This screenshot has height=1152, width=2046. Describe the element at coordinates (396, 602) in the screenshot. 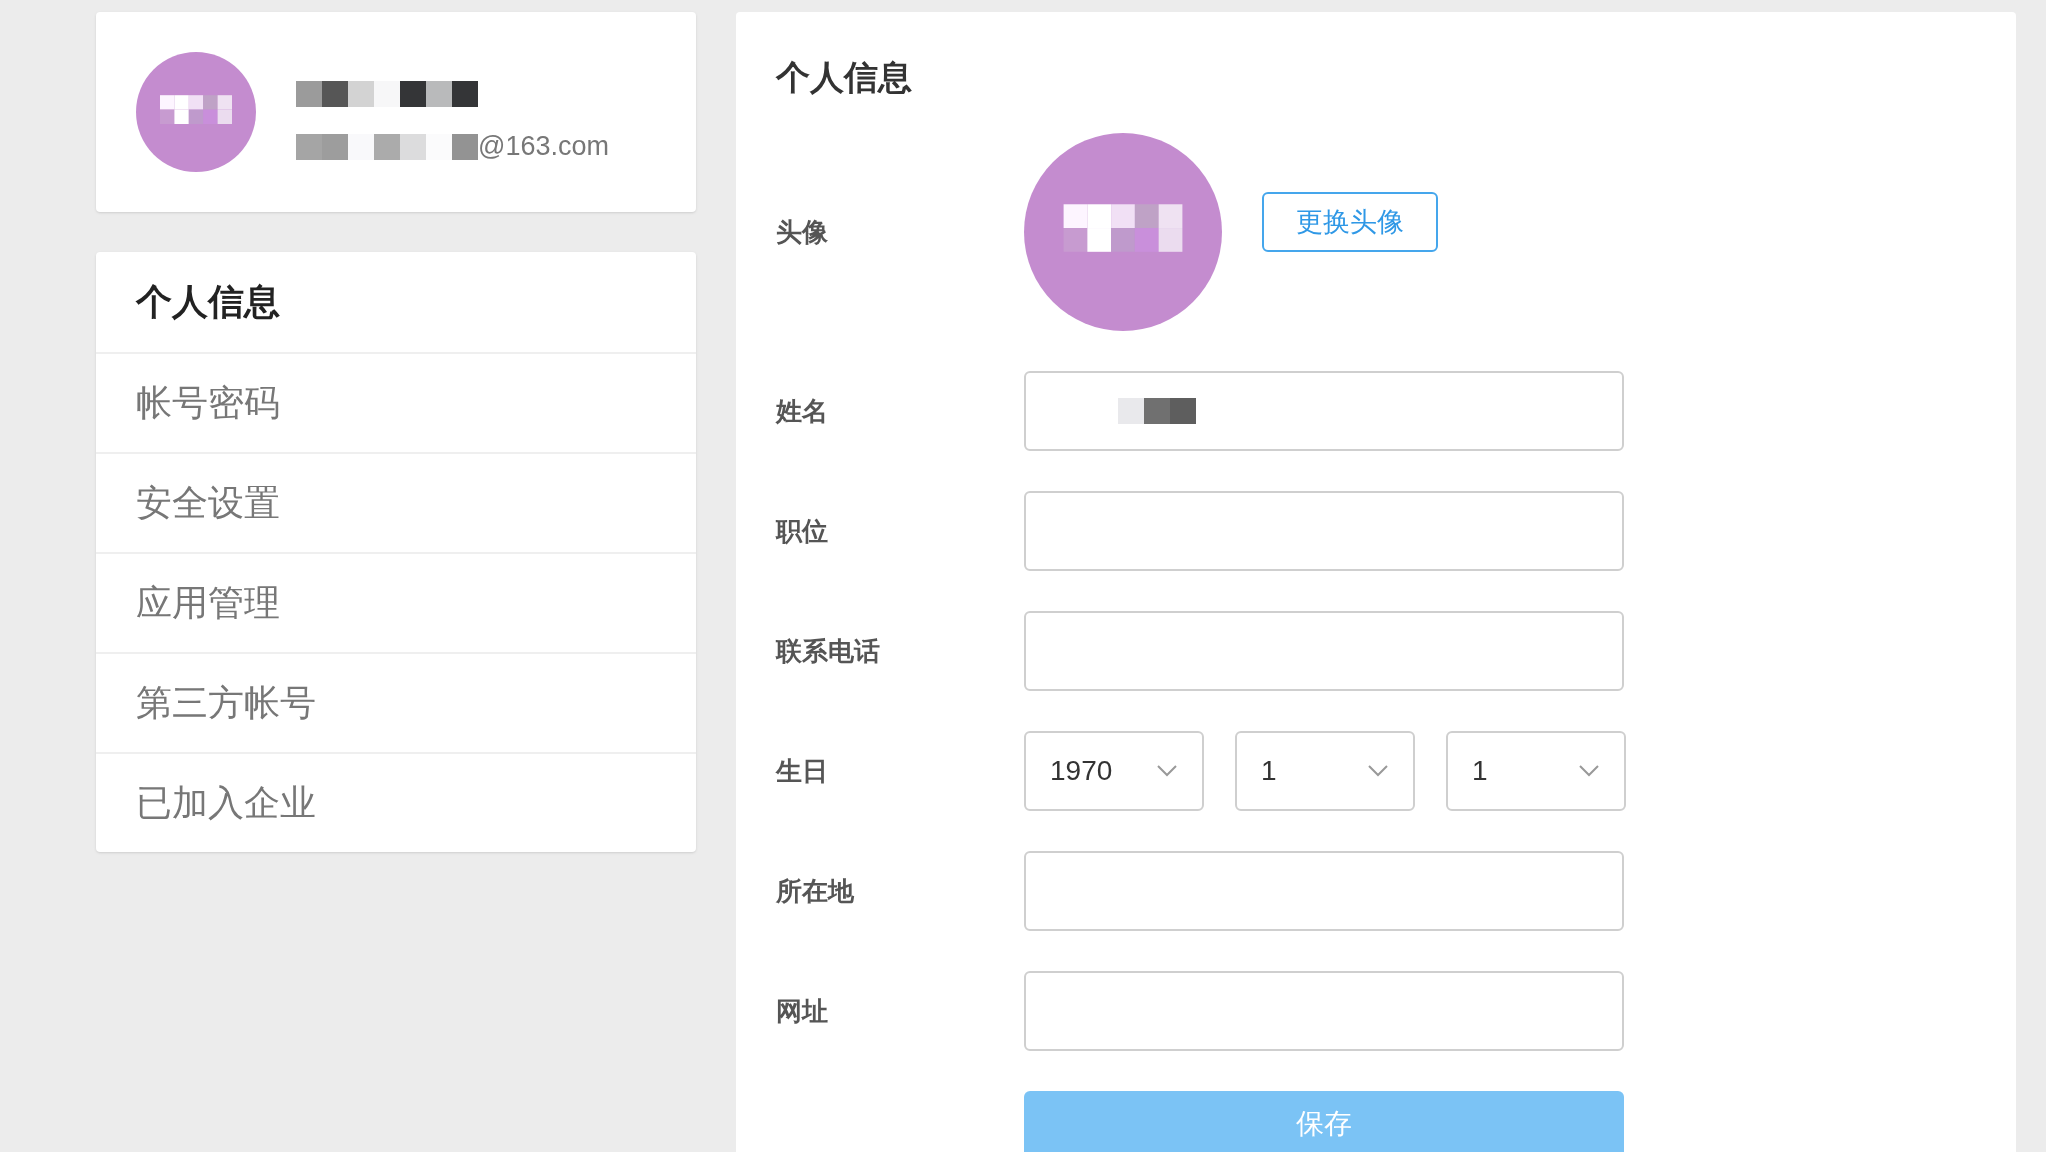

I see `menu-item: 应用管理` at that location.